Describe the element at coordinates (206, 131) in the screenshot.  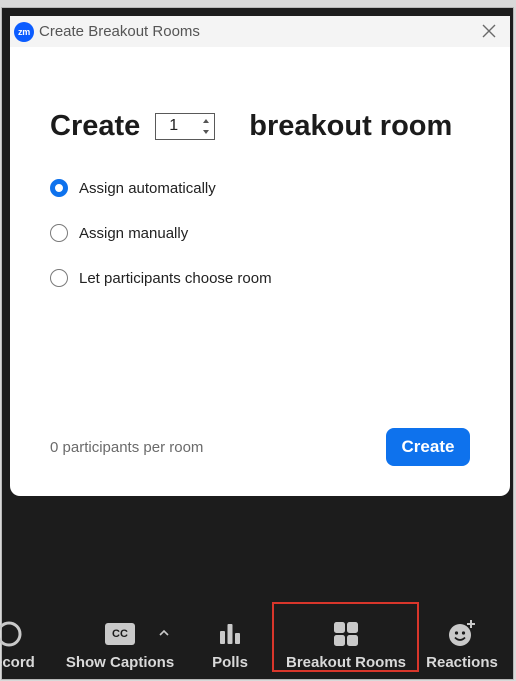
I see `stepper-down-icon` at that location.